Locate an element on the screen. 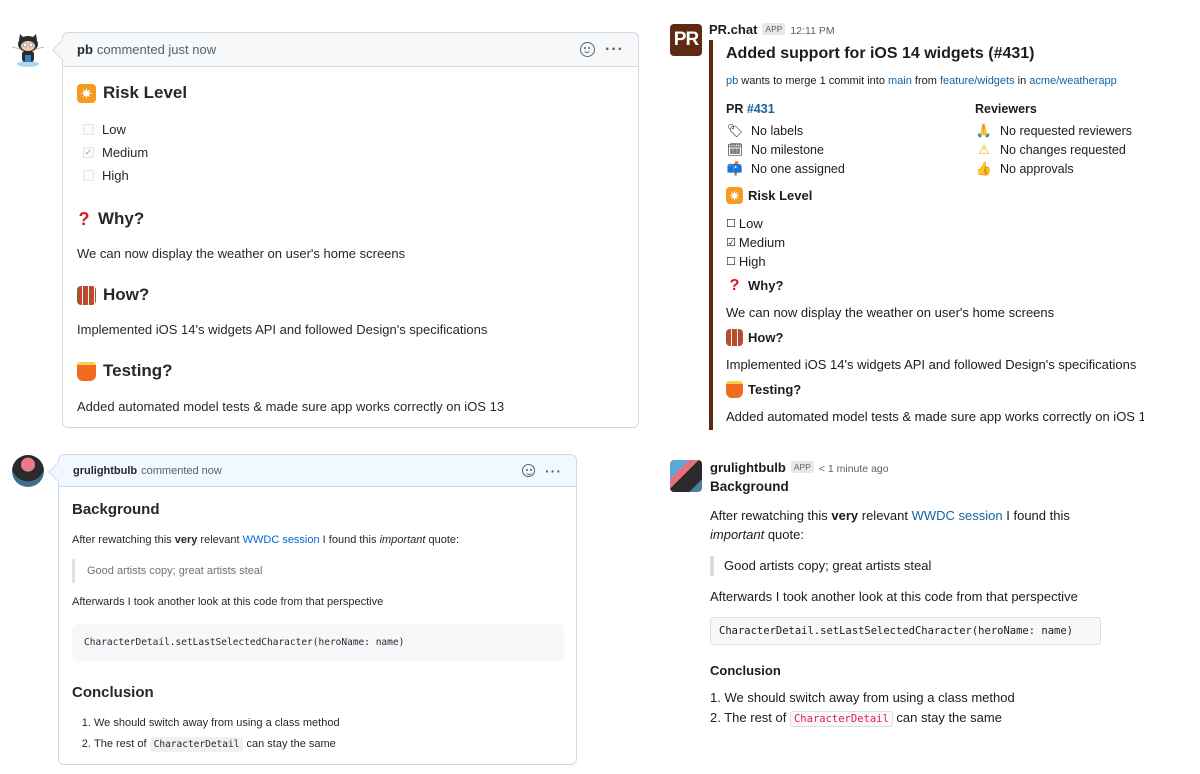 This screenshot has height=774, width=1200. comment-header: grulightbulb commented now ··· is located at coordinates (312, 471).